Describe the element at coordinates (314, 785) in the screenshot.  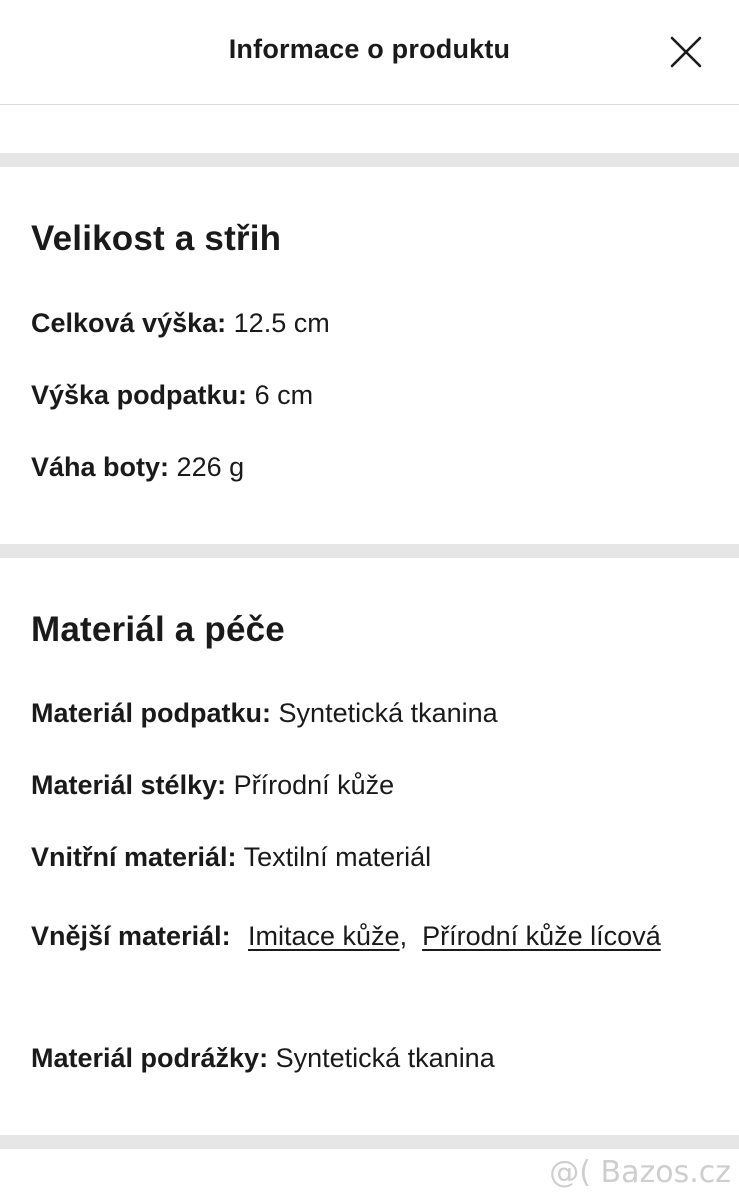
I see `row-value: Přírodní kůže` at that location.